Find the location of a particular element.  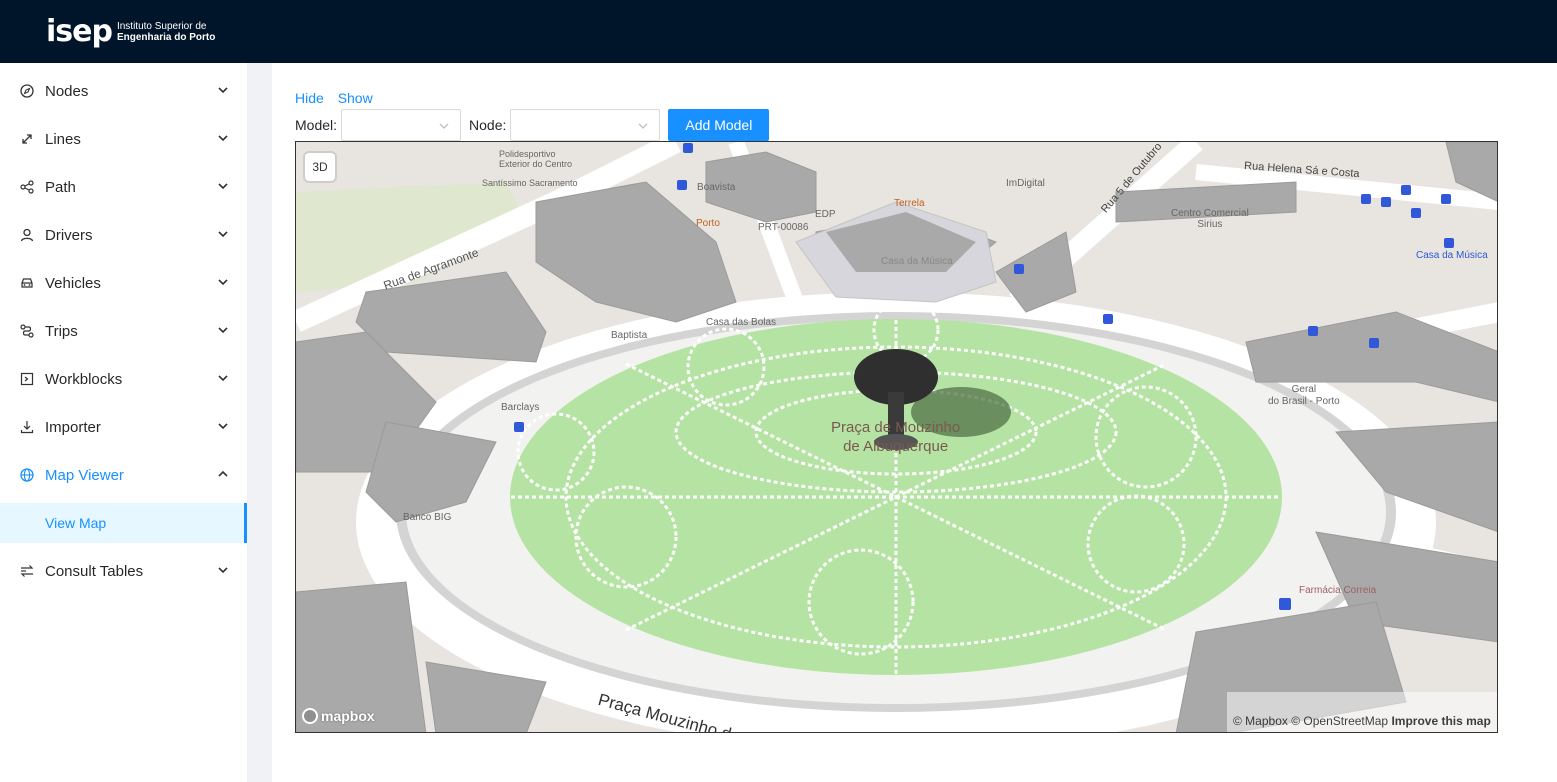

sidebar-item-label: Drivers is located at coordinates (69, 235).